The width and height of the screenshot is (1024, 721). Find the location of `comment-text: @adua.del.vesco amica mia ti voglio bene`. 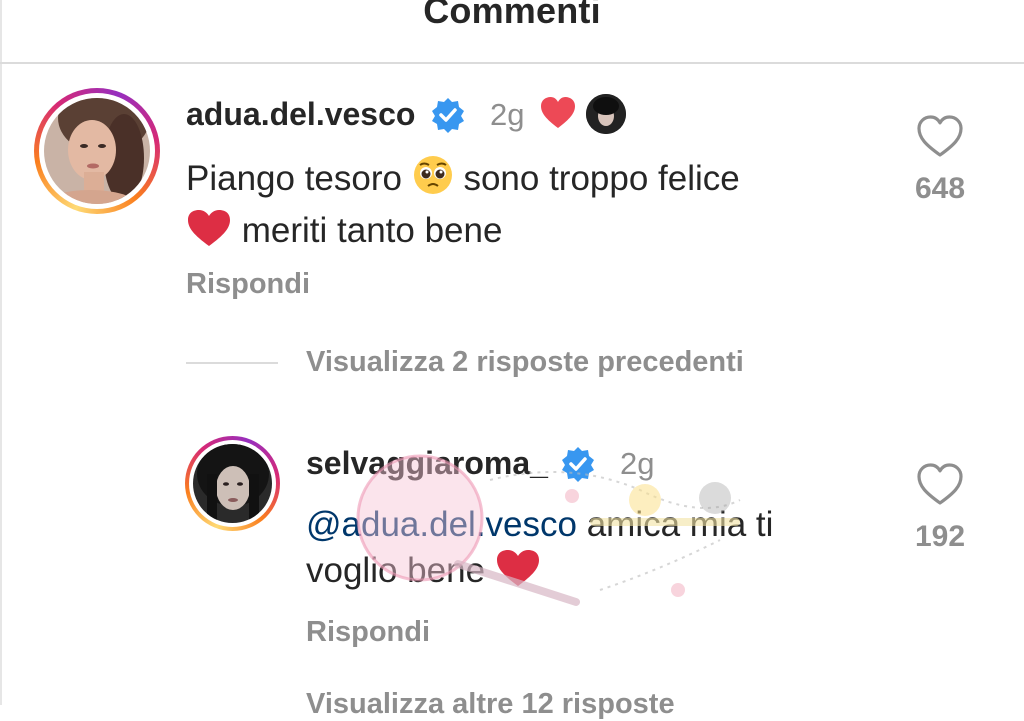

comment-text: @adua.del.vesco amica mia ti voglio bene is located at coordinates (586, 551).